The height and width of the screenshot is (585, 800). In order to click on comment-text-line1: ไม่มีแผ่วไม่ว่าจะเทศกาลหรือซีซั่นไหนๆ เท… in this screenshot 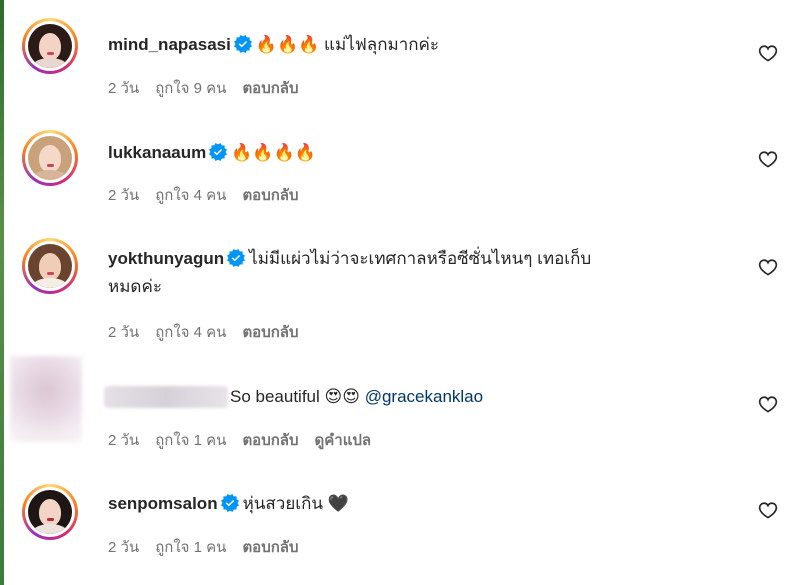, I will do `click(420, 258)`.